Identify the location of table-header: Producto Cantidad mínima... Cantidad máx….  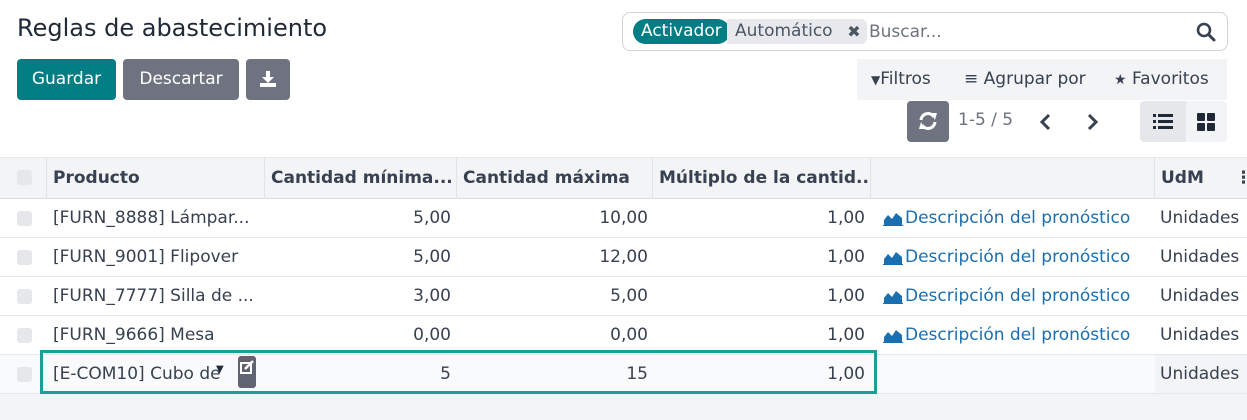
(623, 178).